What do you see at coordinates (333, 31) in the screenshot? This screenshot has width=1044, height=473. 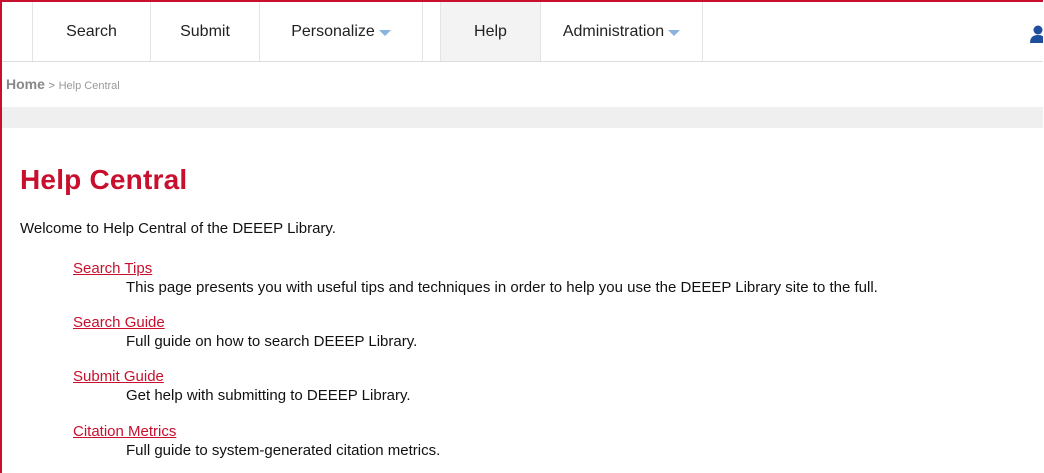 I see `tab-personalize-label: Personalize` at bounding box center [333, 31].